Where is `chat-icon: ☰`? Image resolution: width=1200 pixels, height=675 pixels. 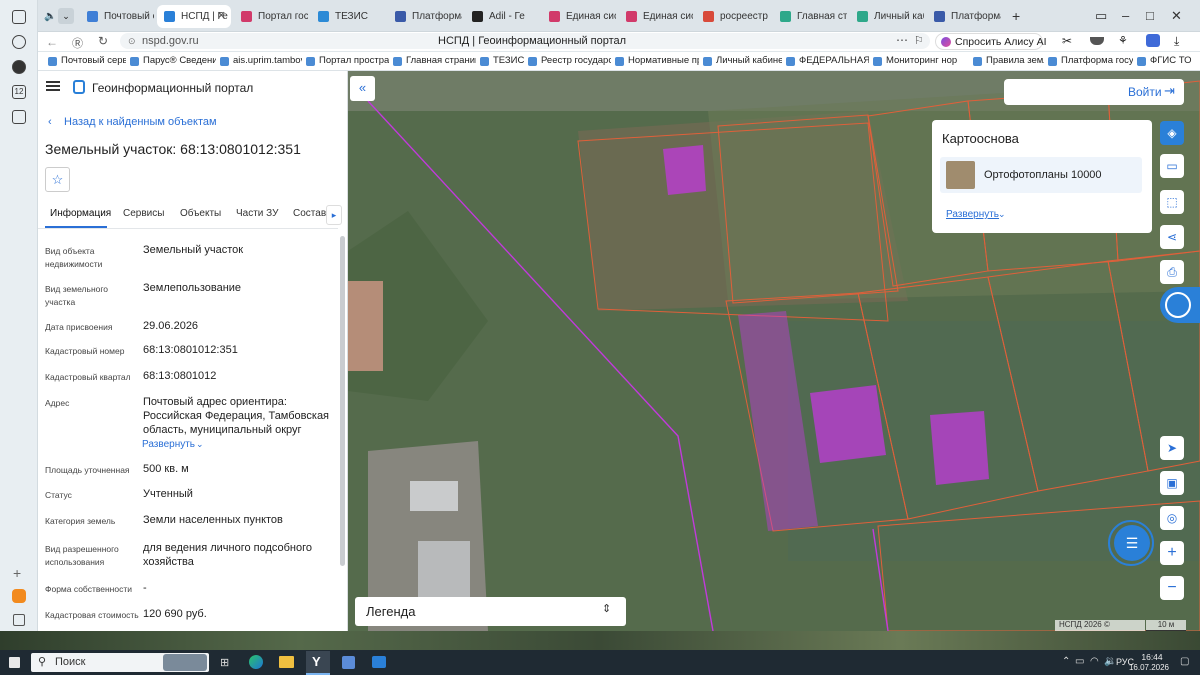
chat-icon: ☰ is located at coordinates (1132, 543).